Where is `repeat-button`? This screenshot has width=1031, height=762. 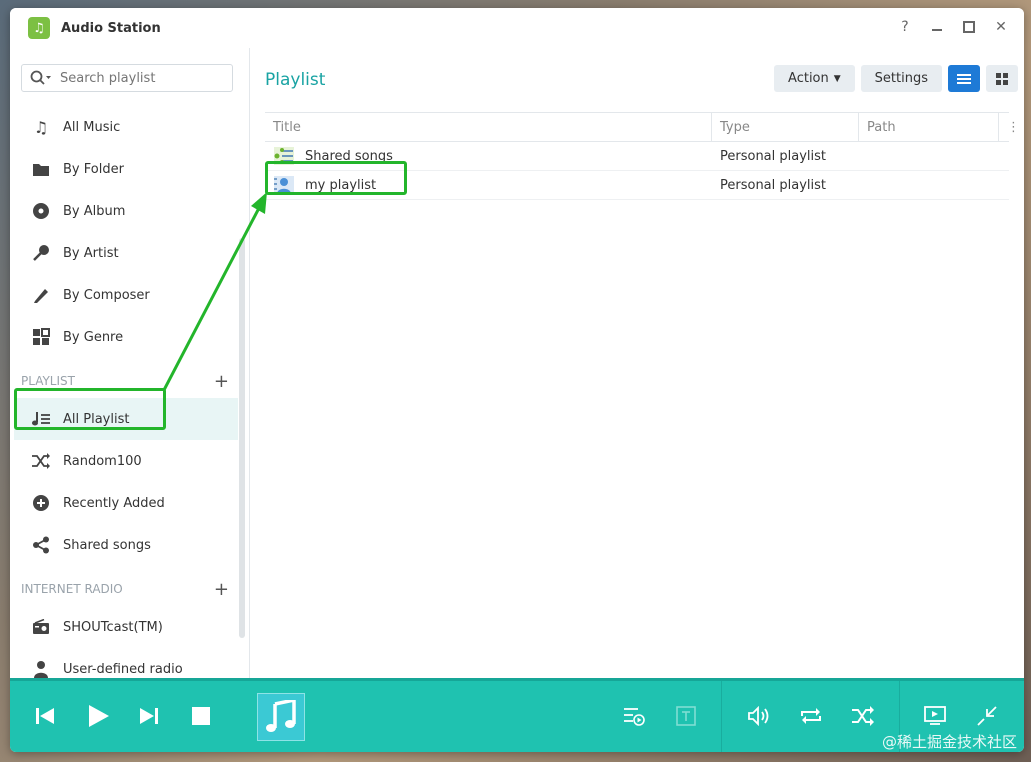
repeat-button is located at coordinates (811, 716).